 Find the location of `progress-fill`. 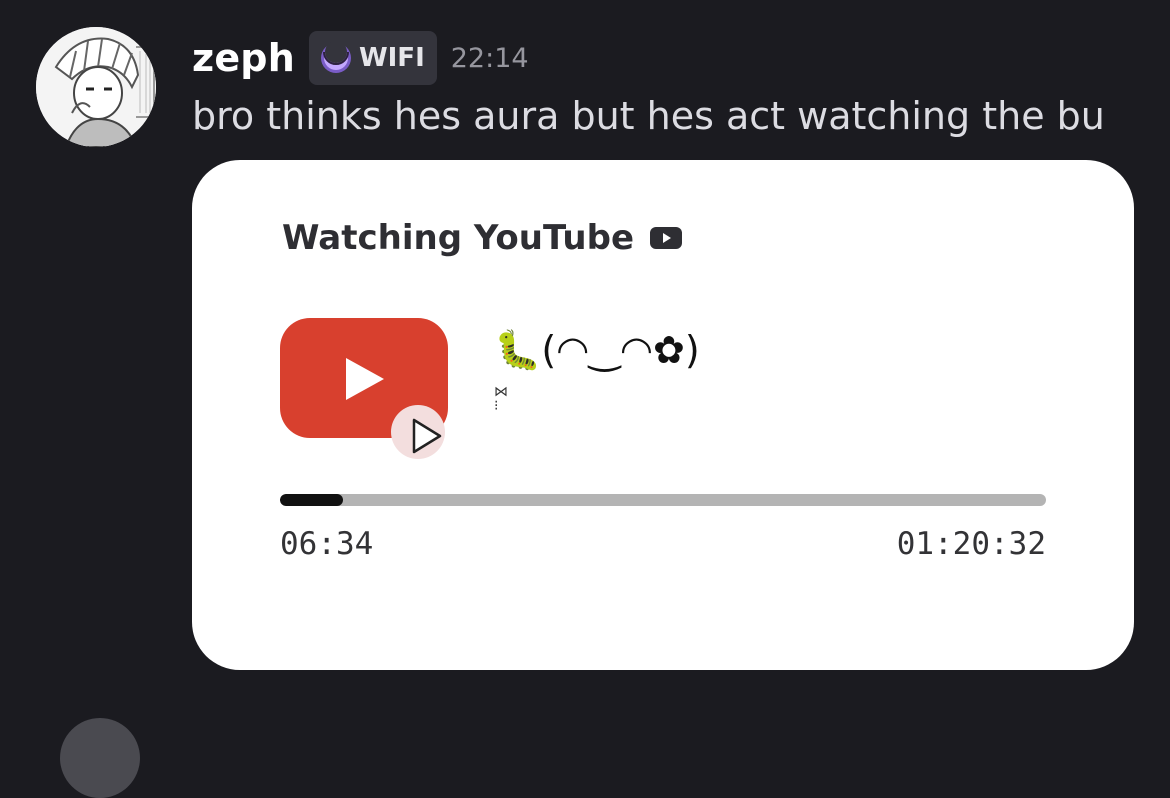

progress-fill is located at coordinates (311, 500).